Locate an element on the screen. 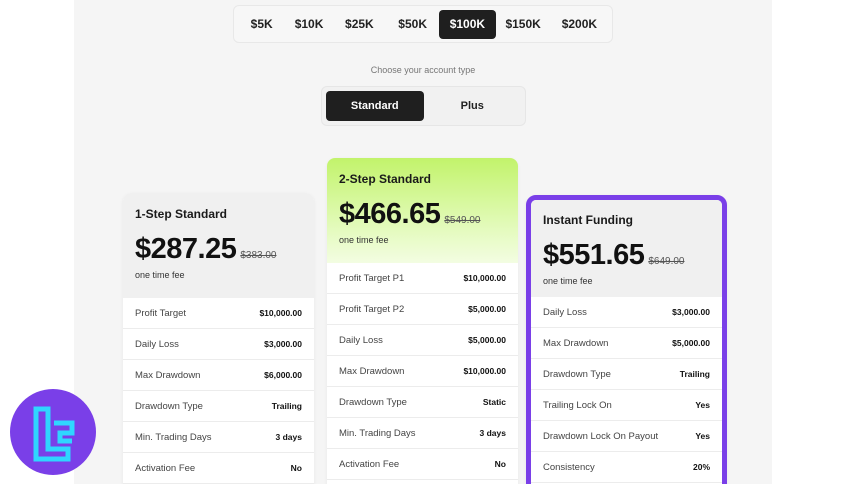 The width and height of the screenshot is (860, 484). amount-option-25k: $25K is located at coordinates (359, 24).